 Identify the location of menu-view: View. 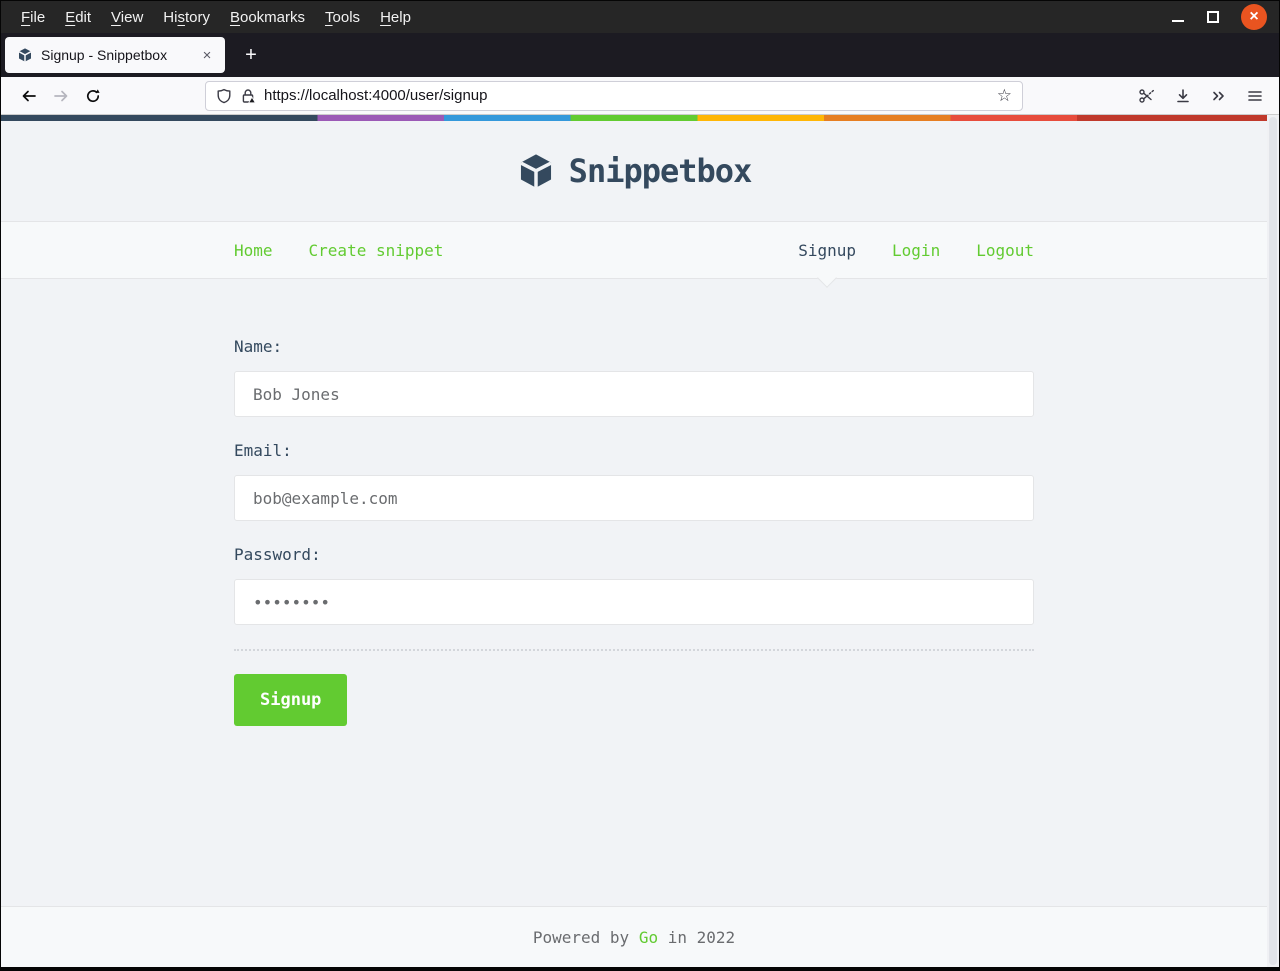
(127, 17).